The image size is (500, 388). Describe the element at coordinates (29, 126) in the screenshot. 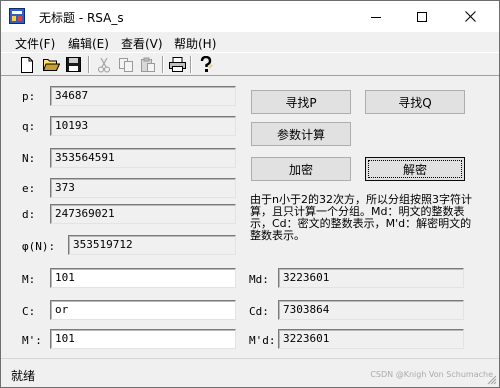

I see `q-label: q:` at that location.